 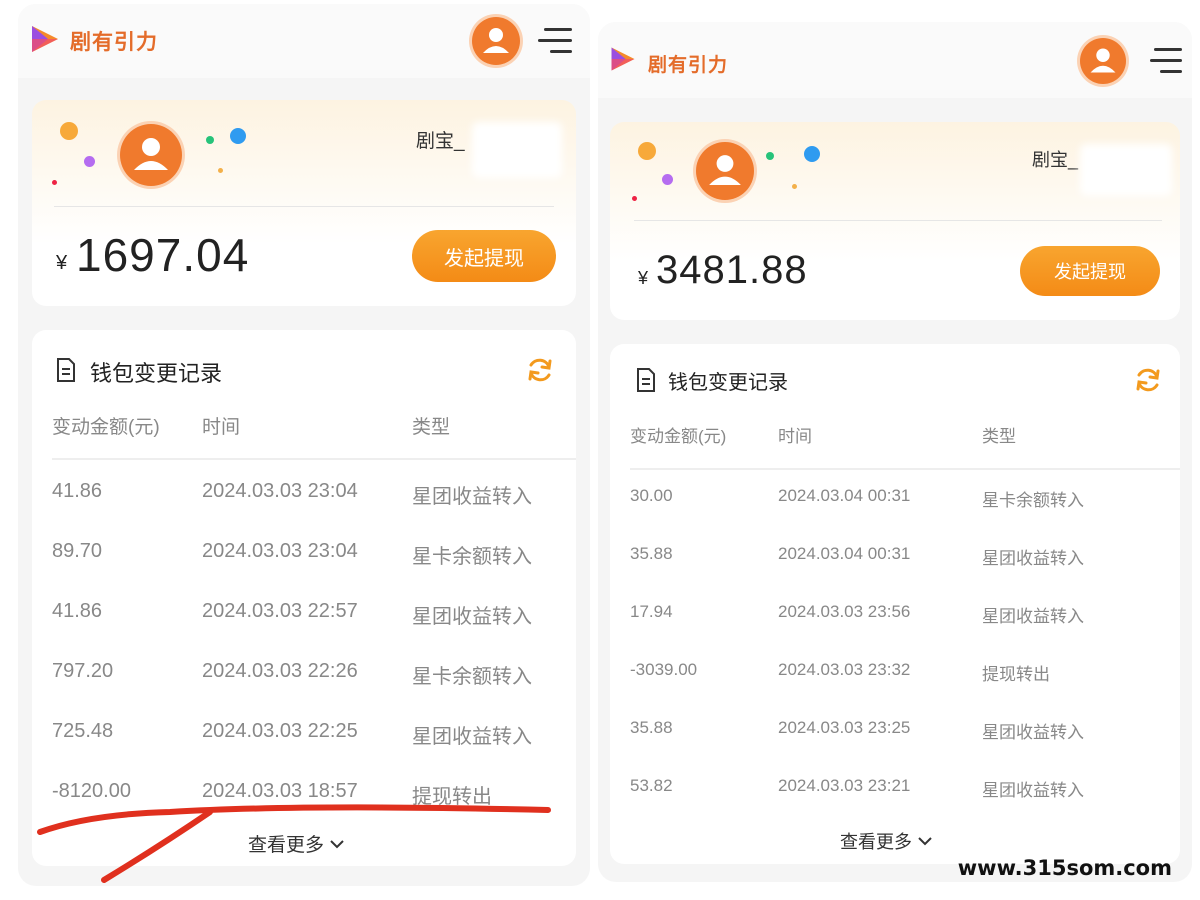 I want to click on user-card: 剧宝_ ¥ 1697.04 发起提现, so click(x=304, y=203).